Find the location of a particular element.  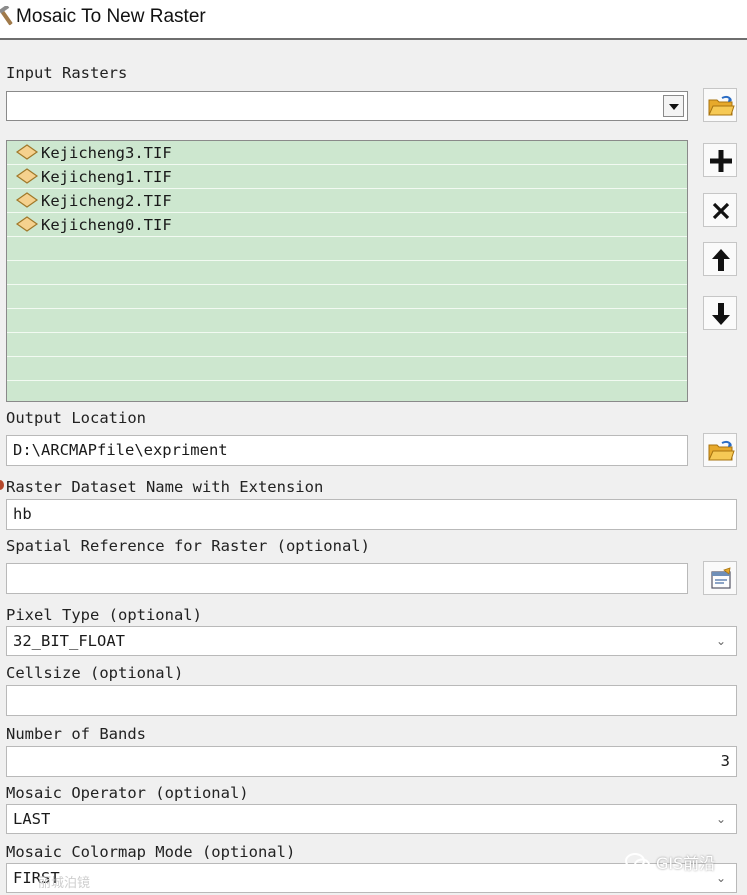

add-icon is located at coordinates (721, 161).